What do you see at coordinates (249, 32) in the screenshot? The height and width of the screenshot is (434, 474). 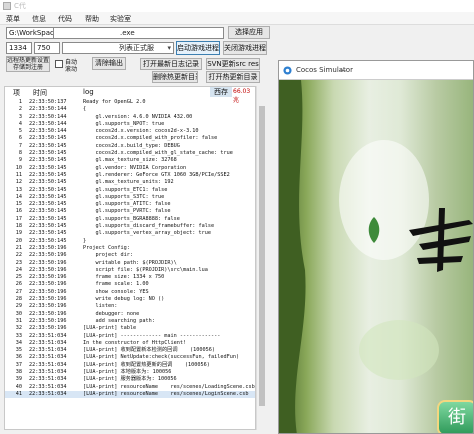 I see `select-app-button: 选择应用` at bounding box center [249, 32].